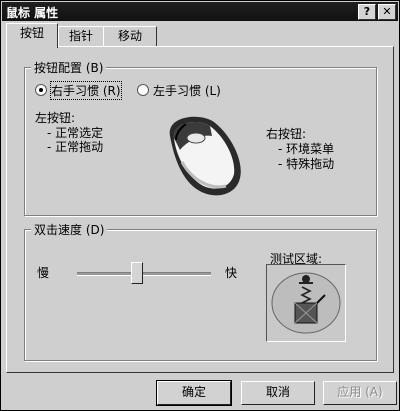 Image resolution: width=400 pixels, height=411 pixels. What do you see at coordinates (387, 12) in the screenshot?
I see `close-button: ✕` at bounding box center [387, 12].